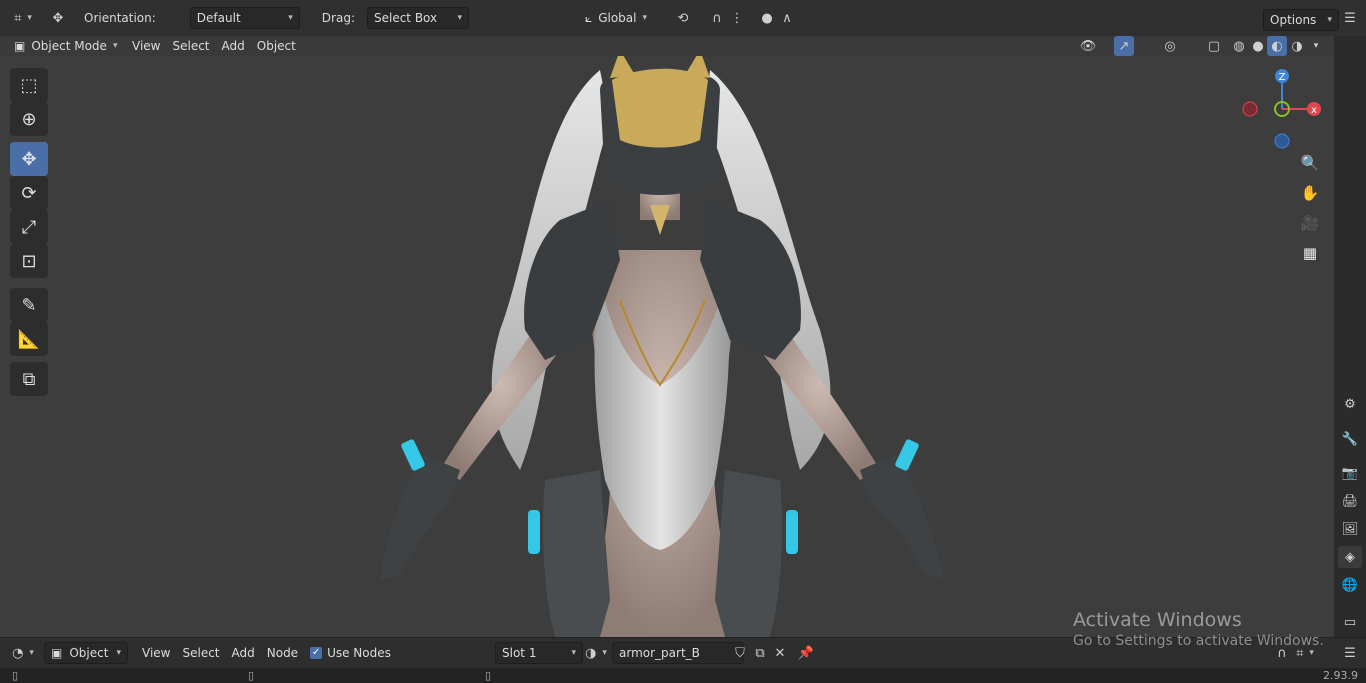 The height and width of the screenshot is (683, 1366). What do you see at coordinates (1297, 46) in the screenshot?
I see `rendered-shading-icon: ◑` at bounding box center [1297, 46].